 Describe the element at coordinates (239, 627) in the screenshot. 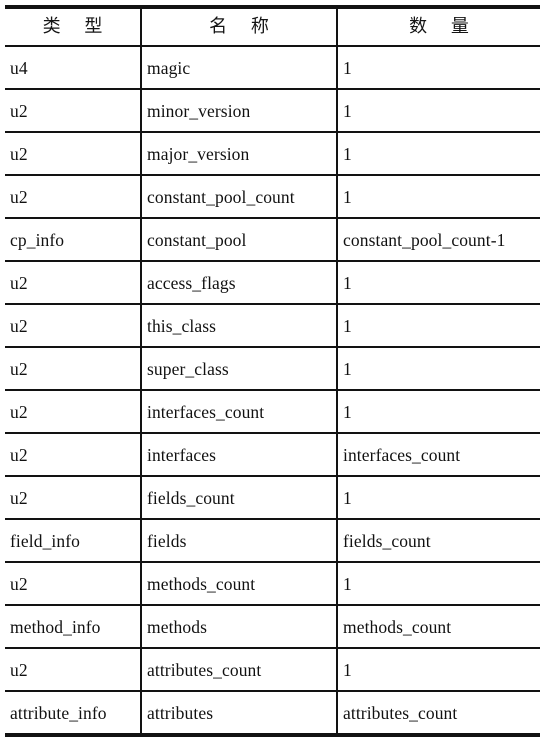

I see `cell-name: methods` at that location.